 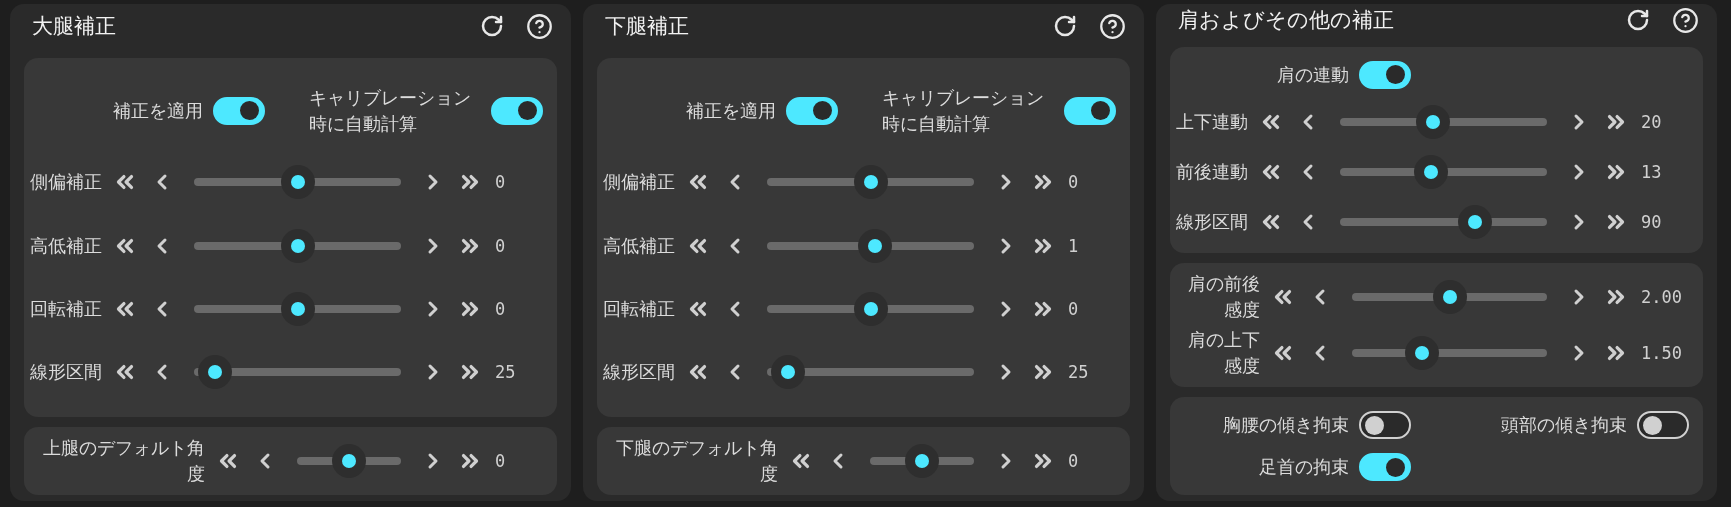 I want to click on slider-label: 前後連動, so click(x=1212, y=171).